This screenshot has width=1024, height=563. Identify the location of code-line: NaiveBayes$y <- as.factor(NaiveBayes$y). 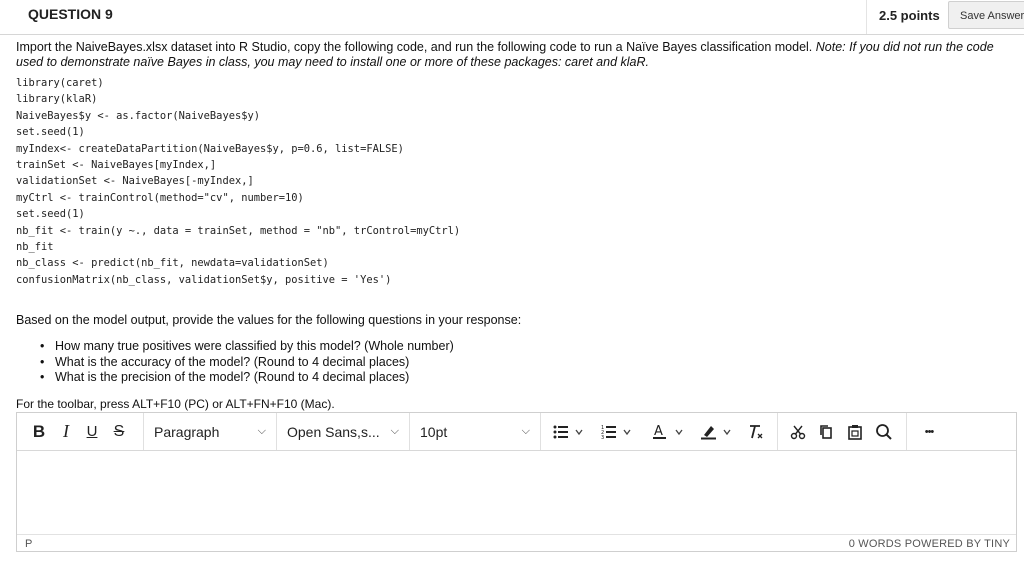
(138, 115).